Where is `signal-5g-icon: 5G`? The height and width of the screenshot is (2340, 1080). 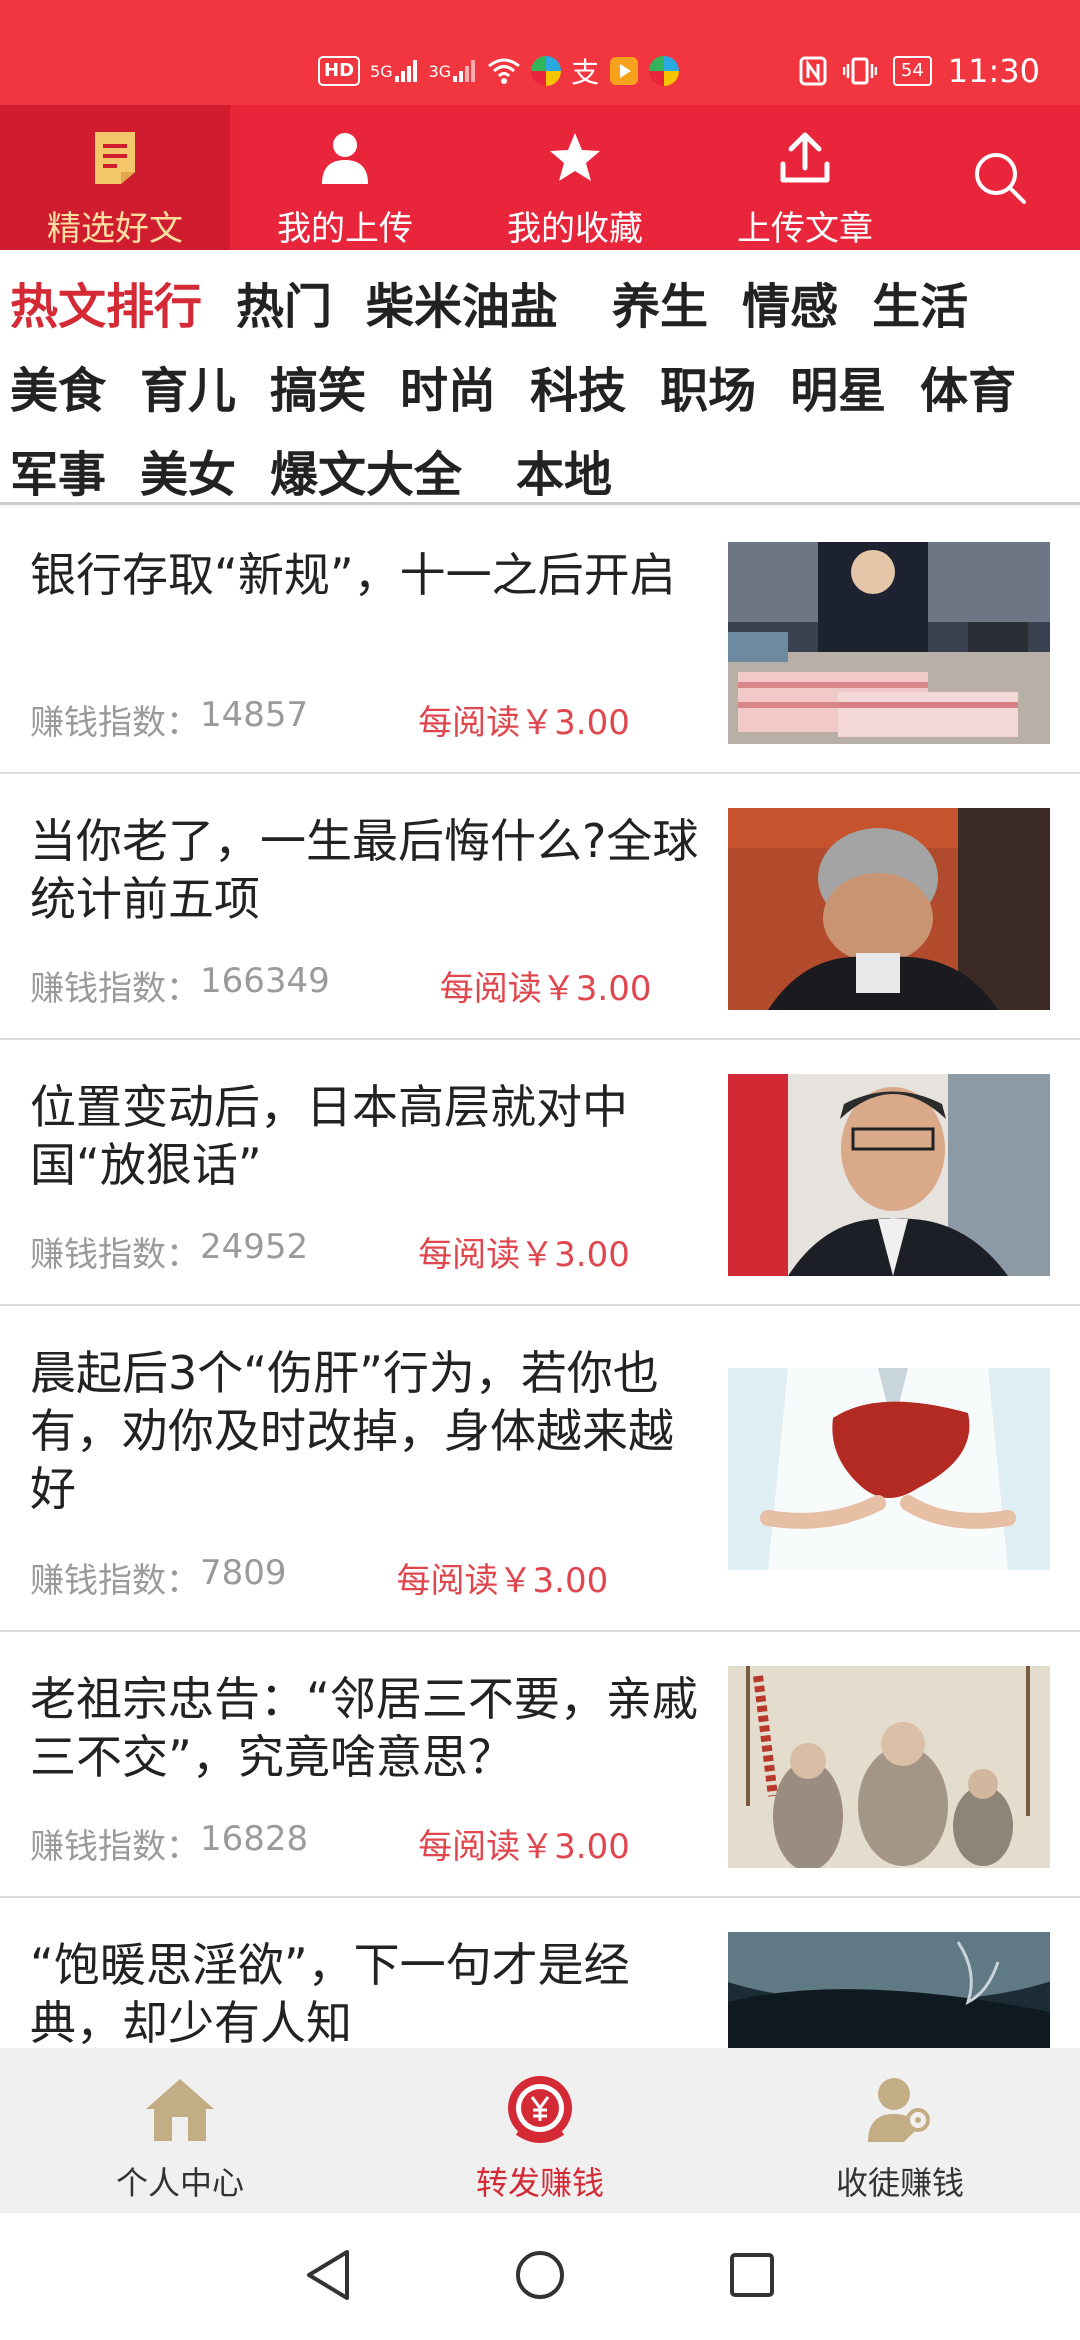 signal-5g-icon: 5G is located at coordinates (394, 71).